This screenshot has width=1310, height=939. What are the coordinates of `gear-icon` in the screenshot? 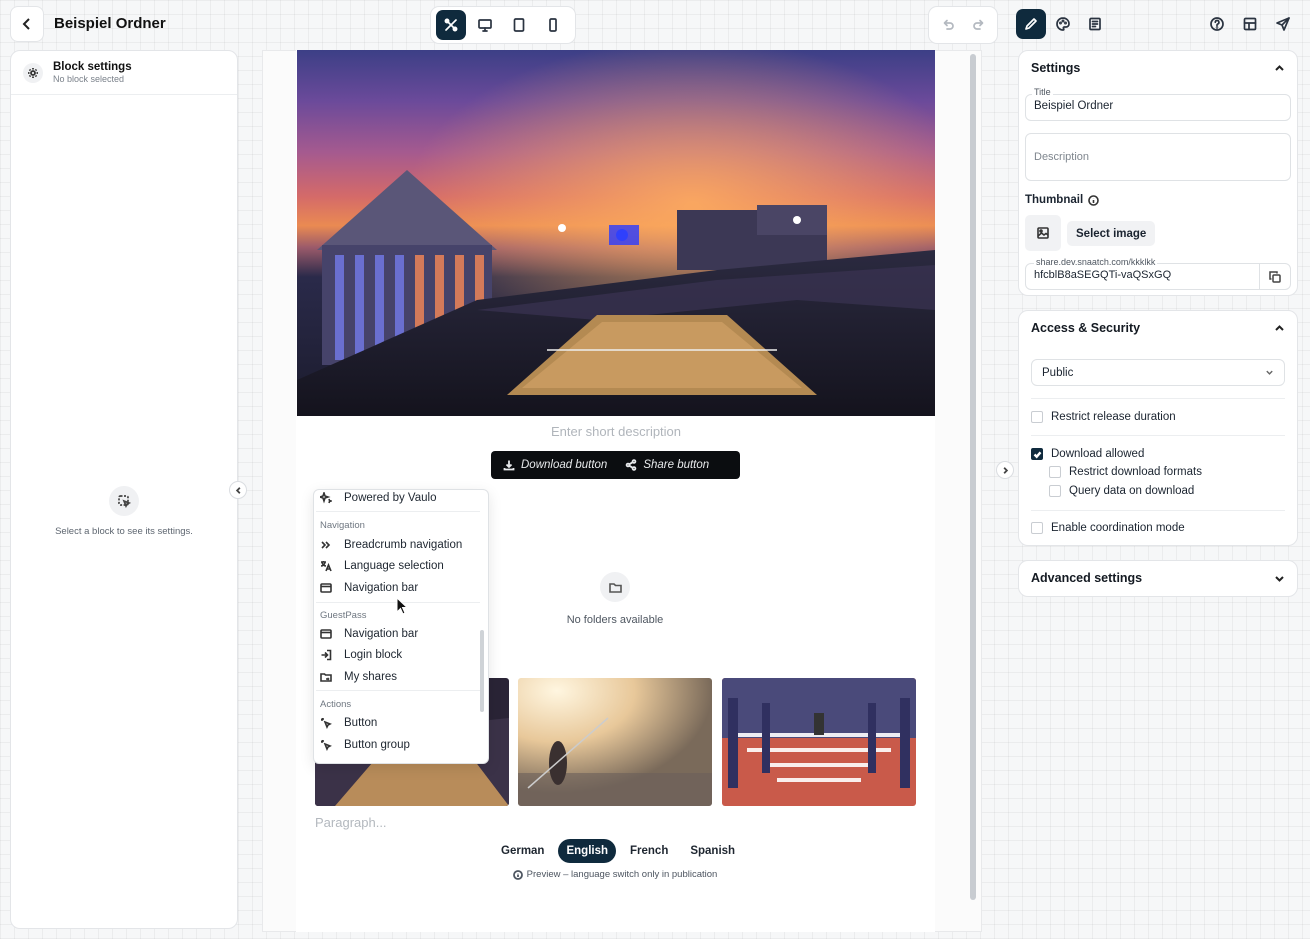 It's located at (33, 72).